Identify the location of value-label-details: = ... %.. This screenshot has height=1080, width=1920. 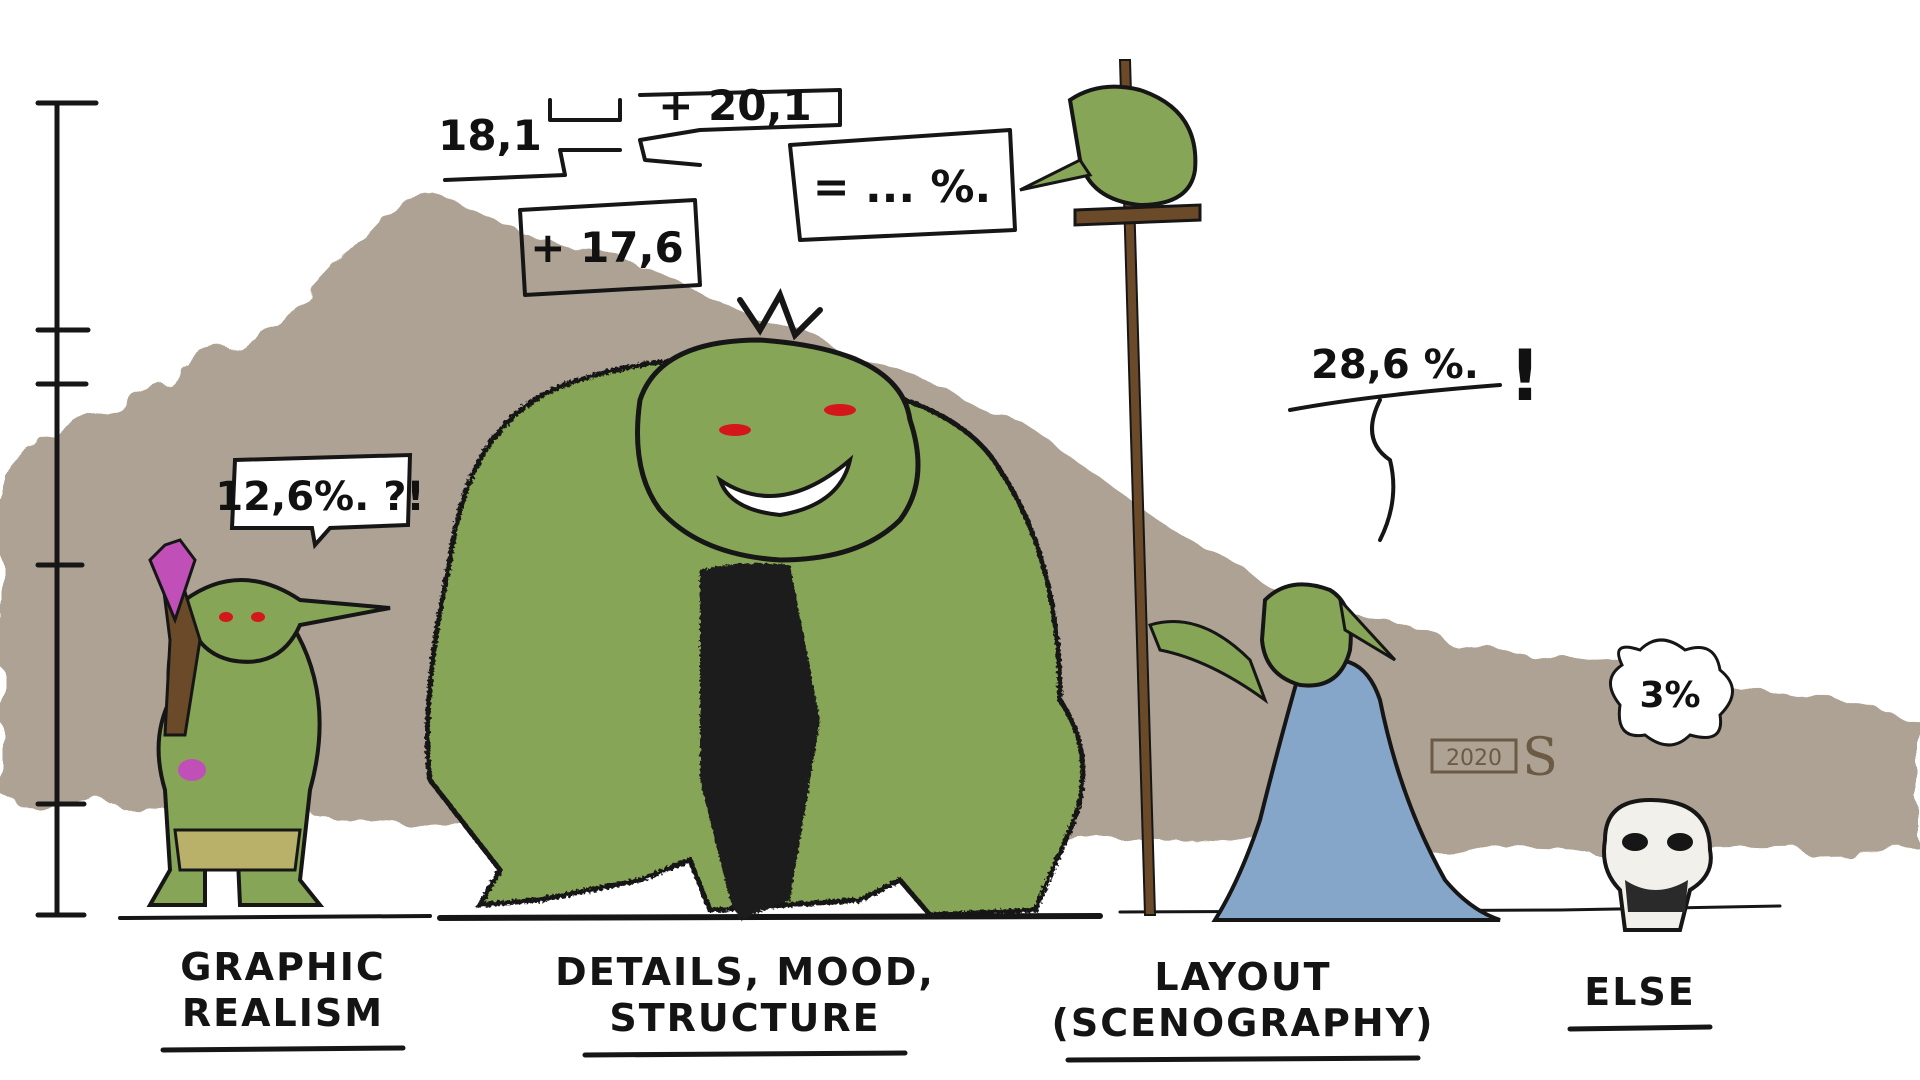
(902, 187).